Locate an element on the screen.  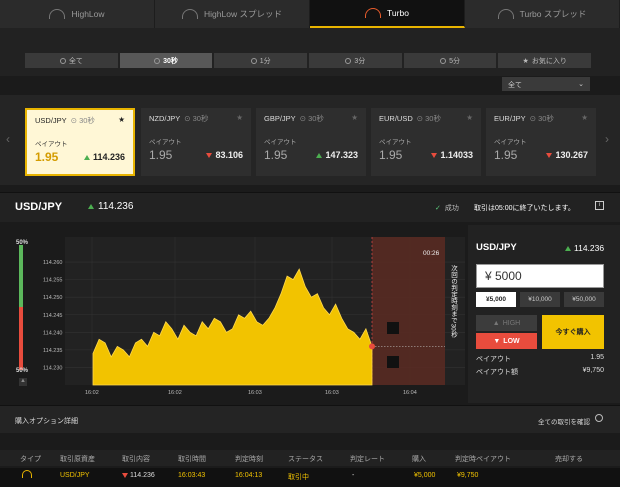
duration-favorites: ★ お気に入り is located at coordinates (545, 60).